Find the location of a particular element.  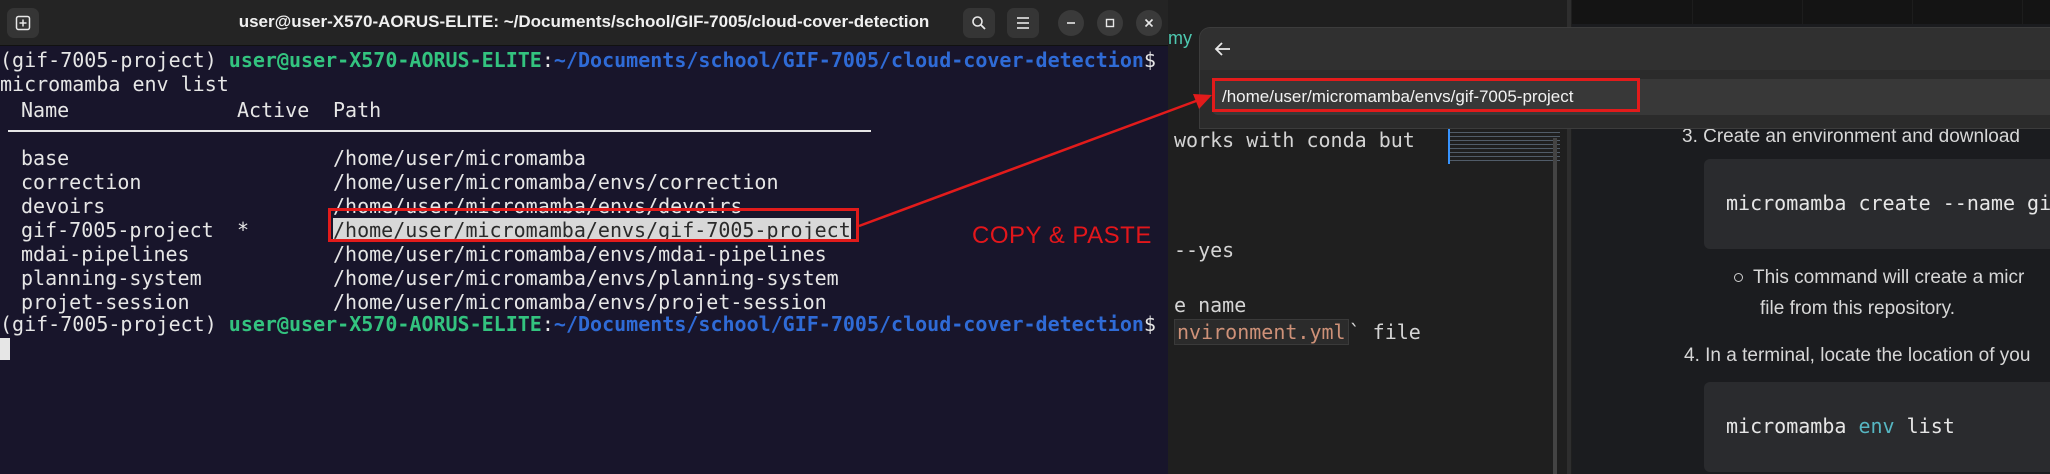

env-name: devoirs is located at coordinates (63, 206).